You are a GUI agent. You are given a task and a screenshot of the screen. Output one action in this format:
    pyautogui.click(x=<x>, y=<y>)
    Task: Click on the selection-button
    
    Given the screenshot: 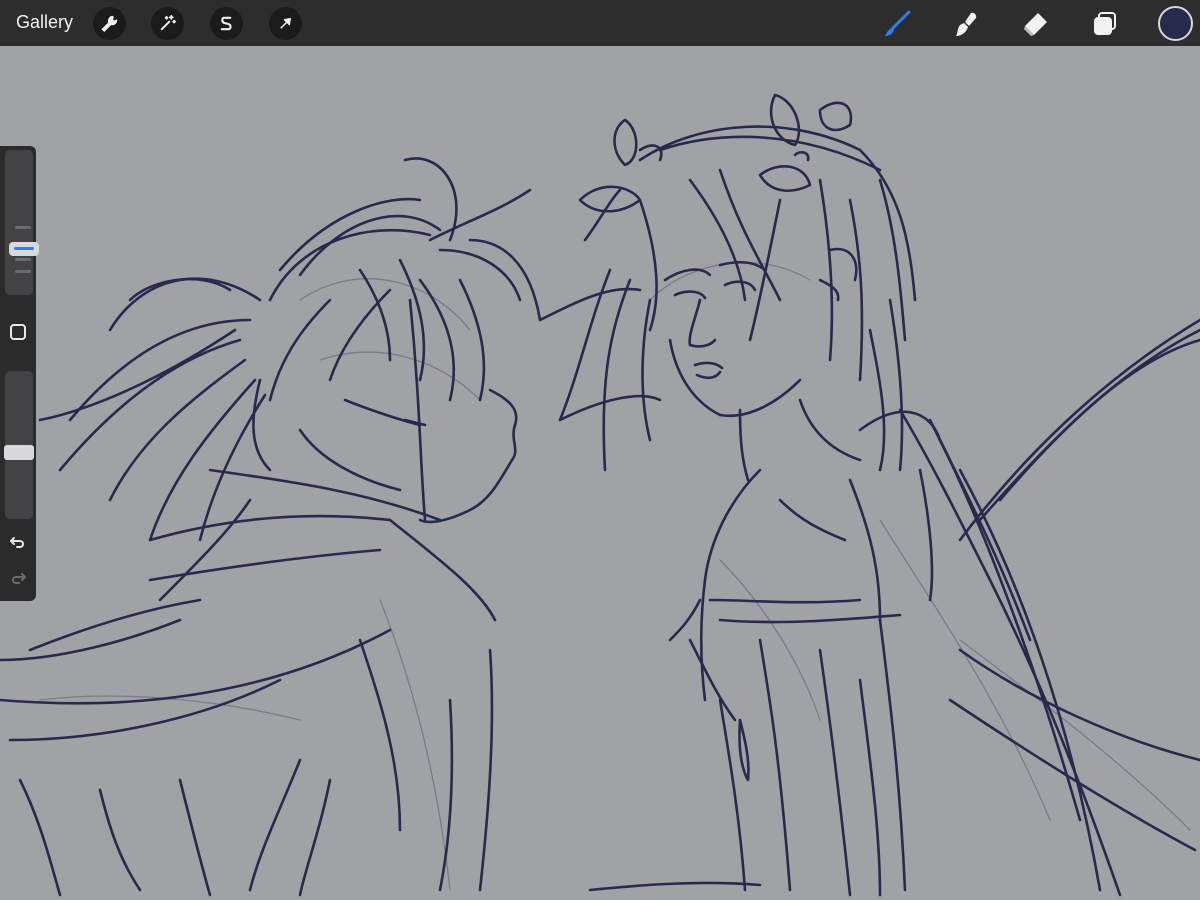 What is the action you would take?
    pyautogui.click(x=226, y=23)
    